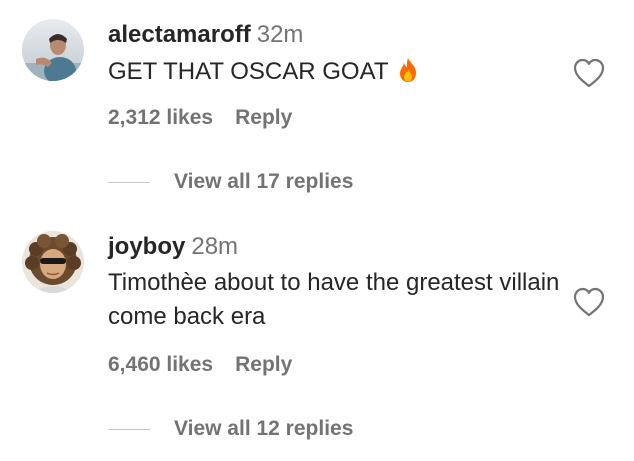 This screenshot has width=634, height=461. I want to click on view-replies-label: View all 17 replies, so click(263, 182).